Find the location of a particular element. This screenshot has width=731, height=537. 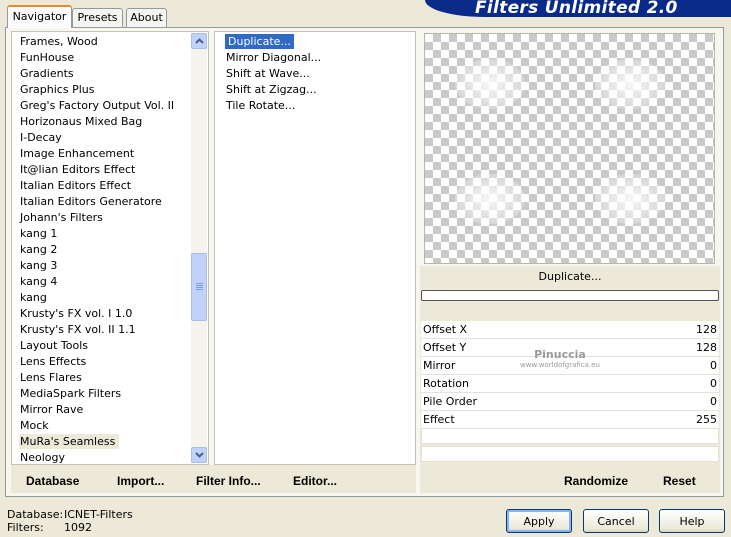

tab-about: About is located at coordinates (146, 17).